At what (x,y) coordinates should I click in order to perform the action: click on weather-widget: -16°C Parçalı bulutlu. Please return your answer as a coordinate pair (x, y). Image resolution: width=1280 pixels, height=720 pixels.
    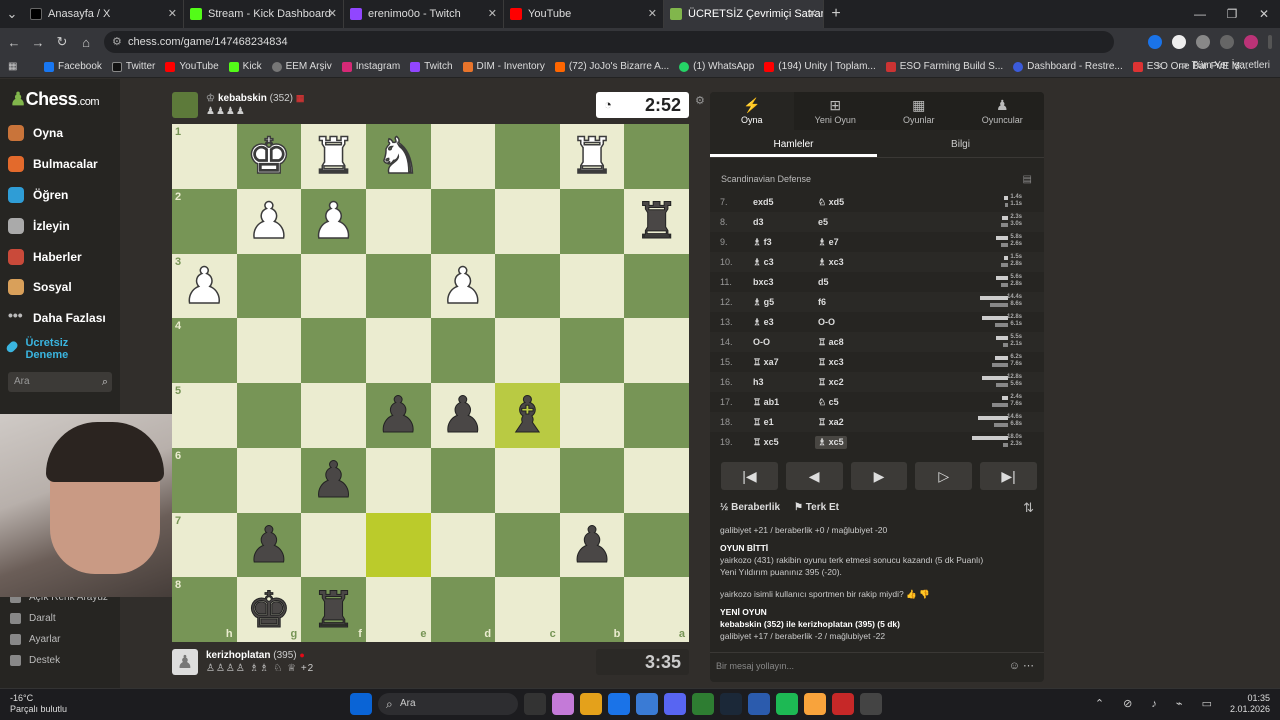
    Looking at the image, I should click on (38, 704).